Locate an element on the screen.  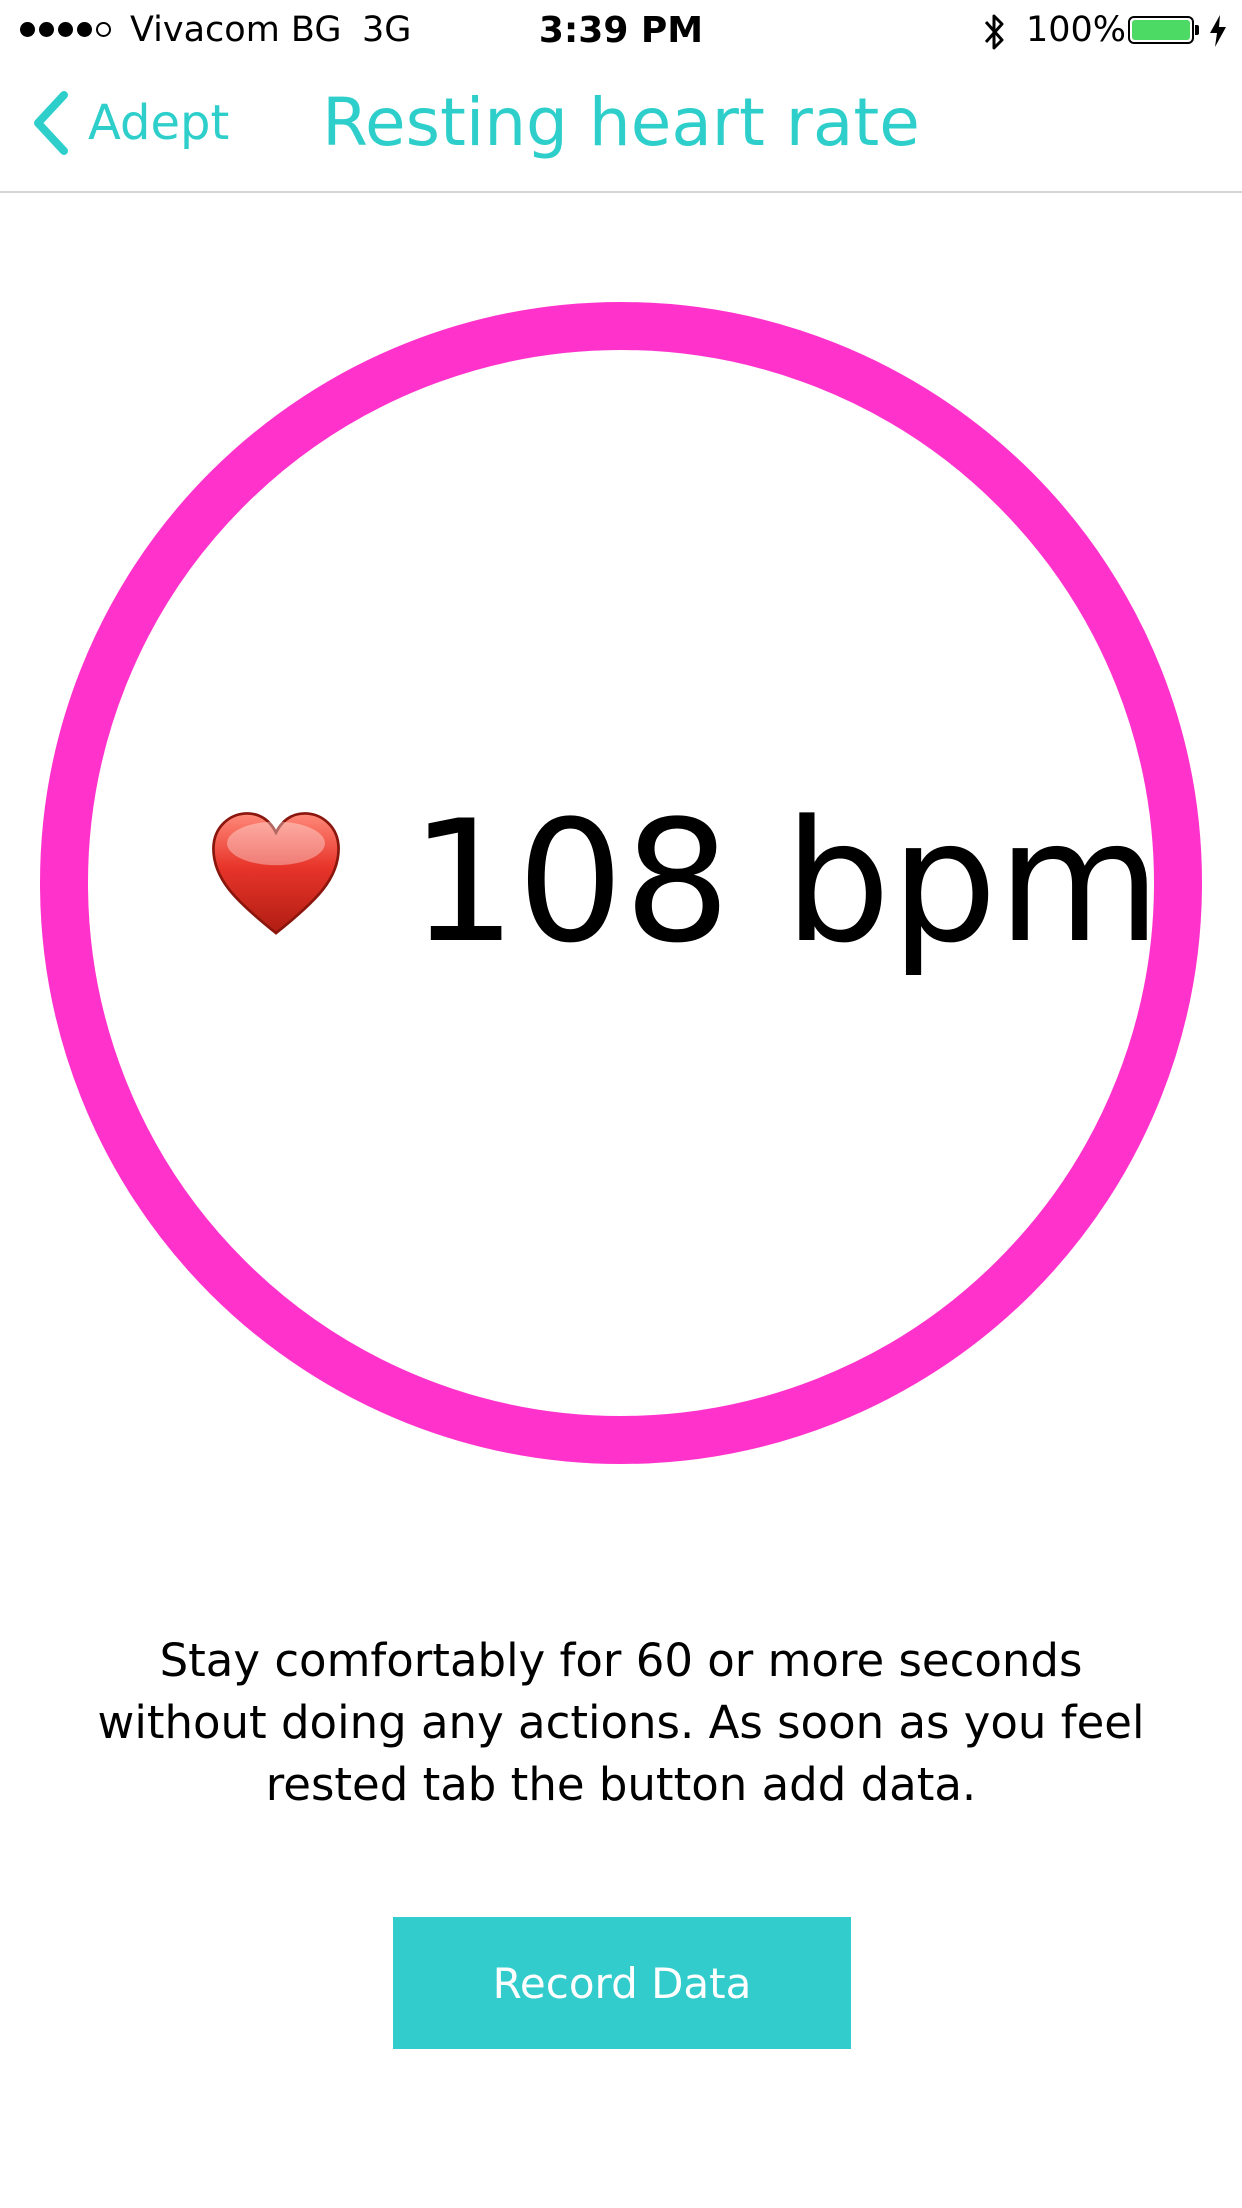
battery-nub is located at coordinates (1197, 30).